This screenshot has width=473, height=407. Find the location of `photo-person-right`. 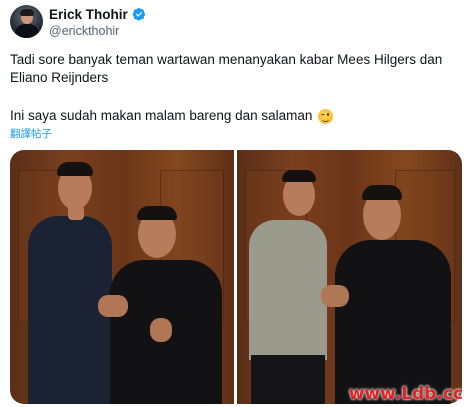

photo-person-right is located at coordinates (393, 322).